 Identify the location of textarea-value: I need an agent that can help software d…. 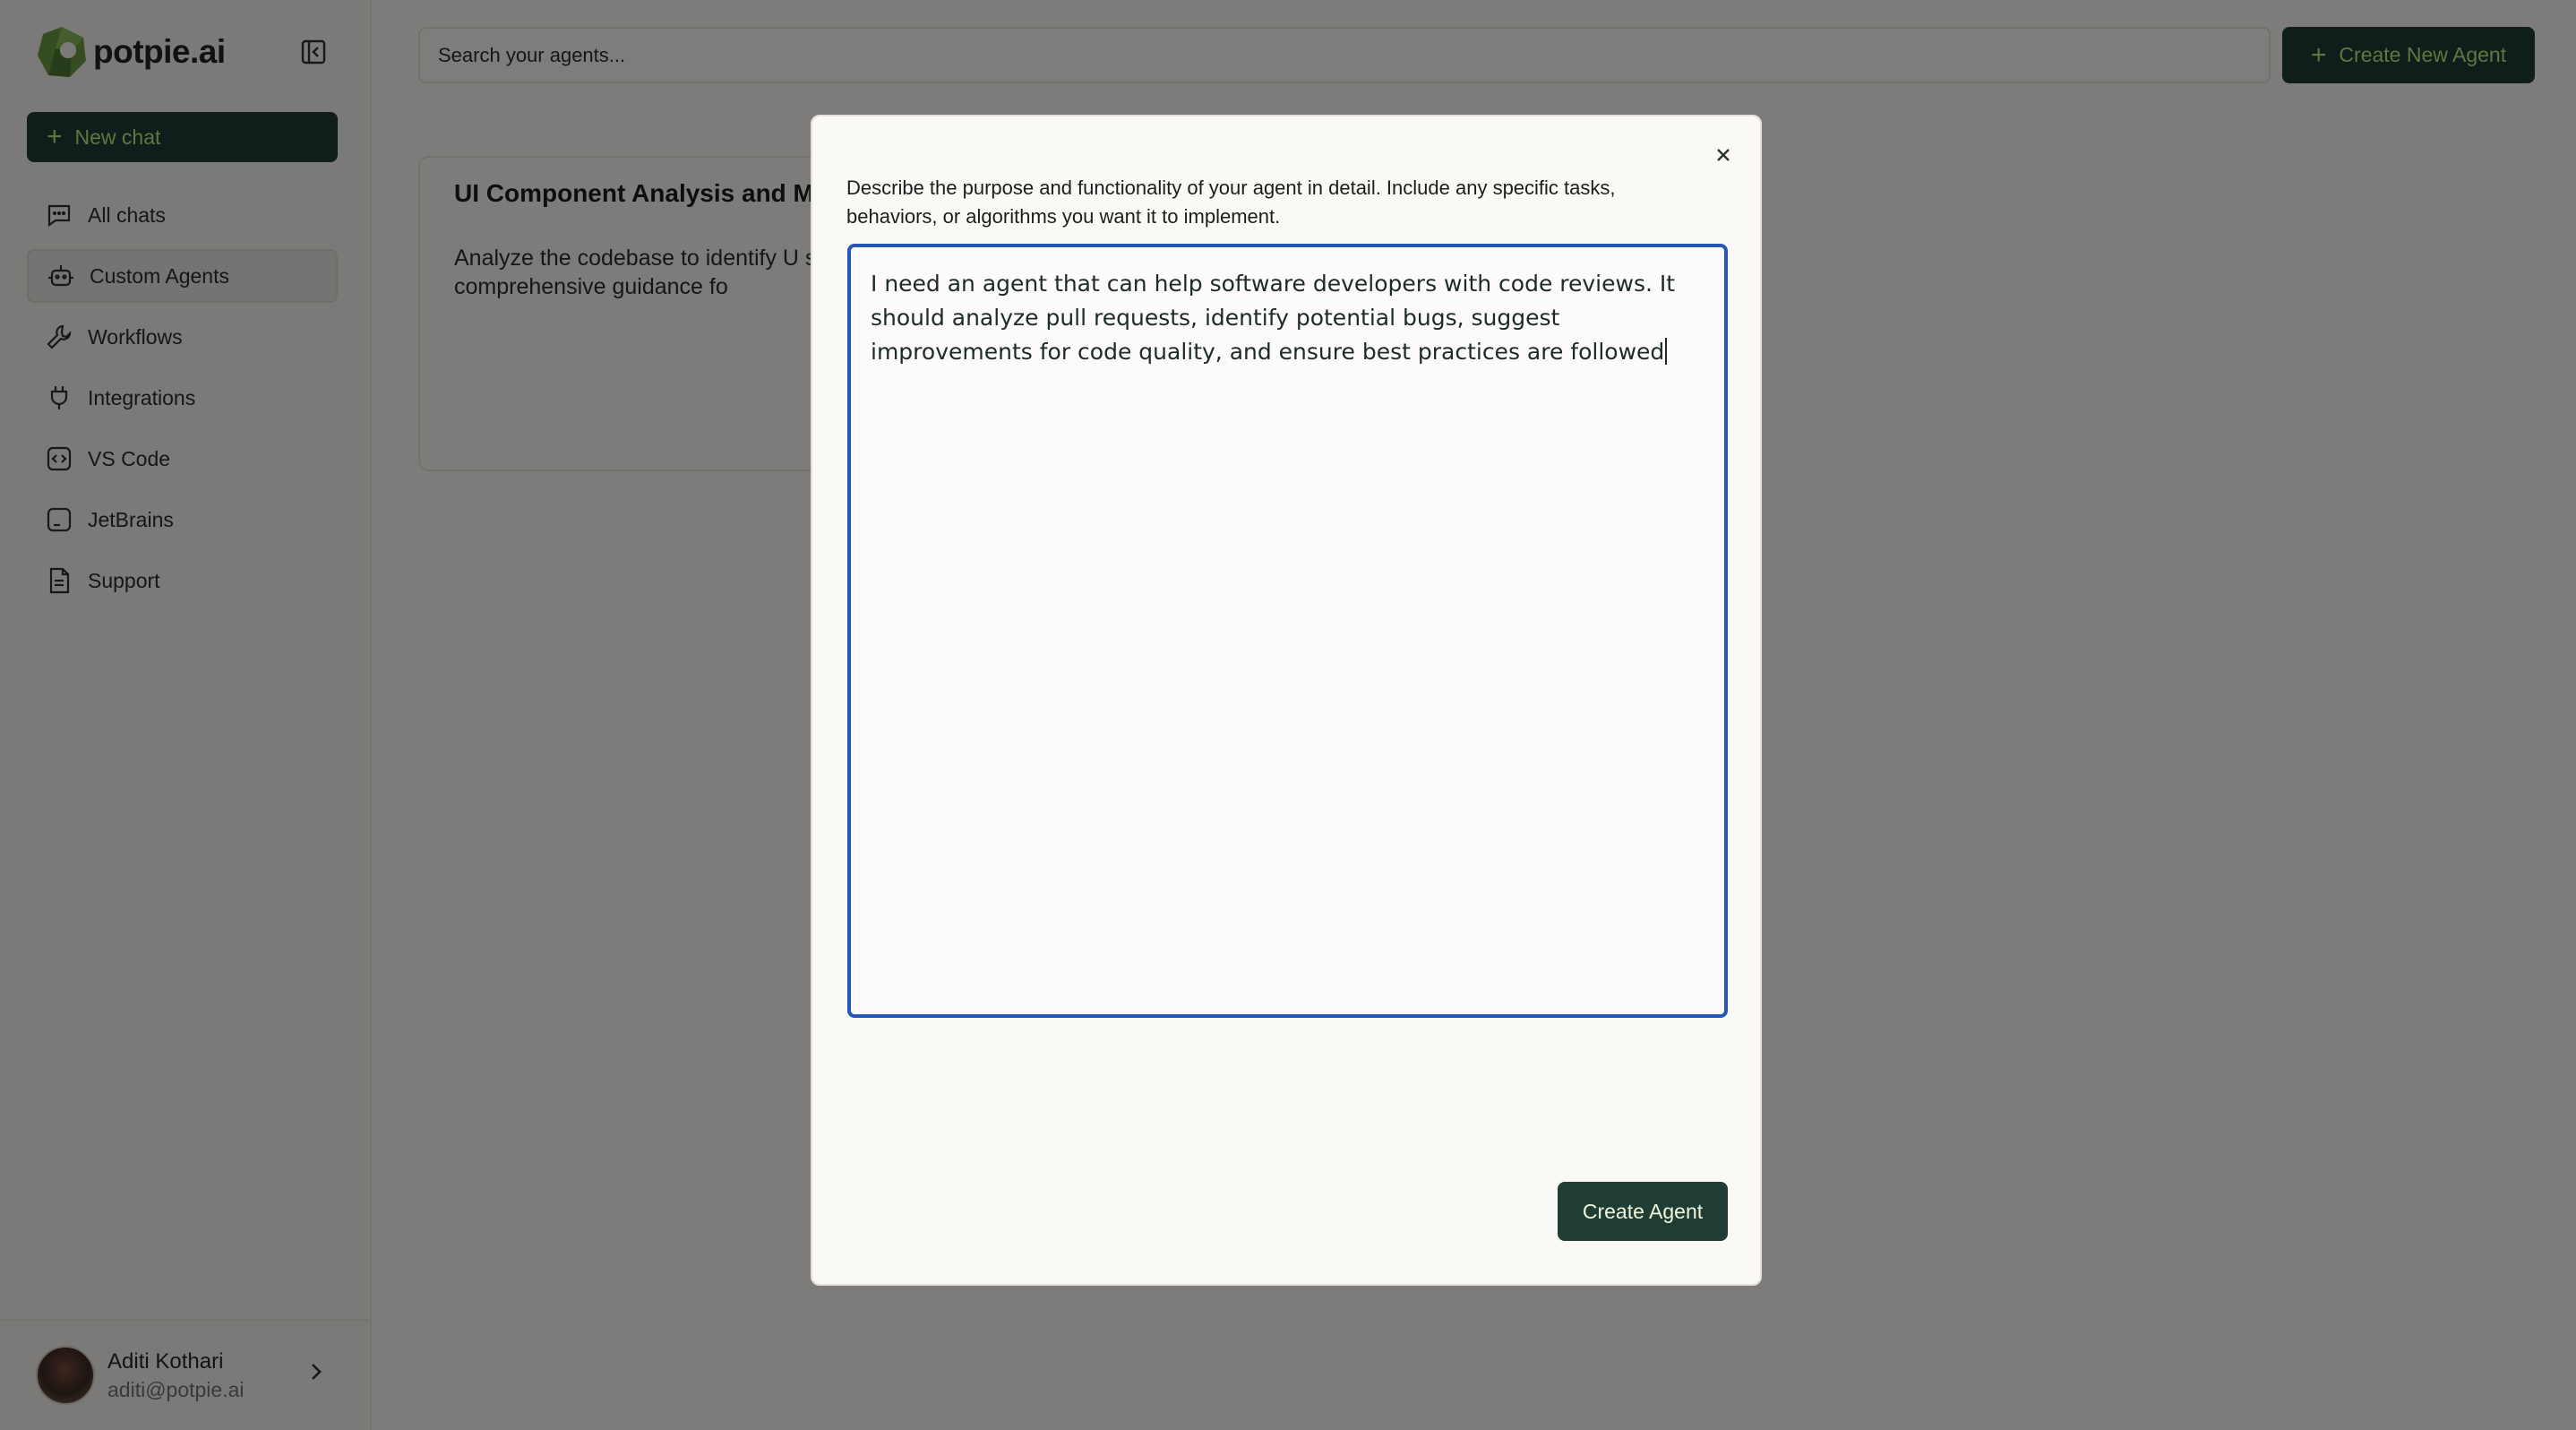
(1273, 318).